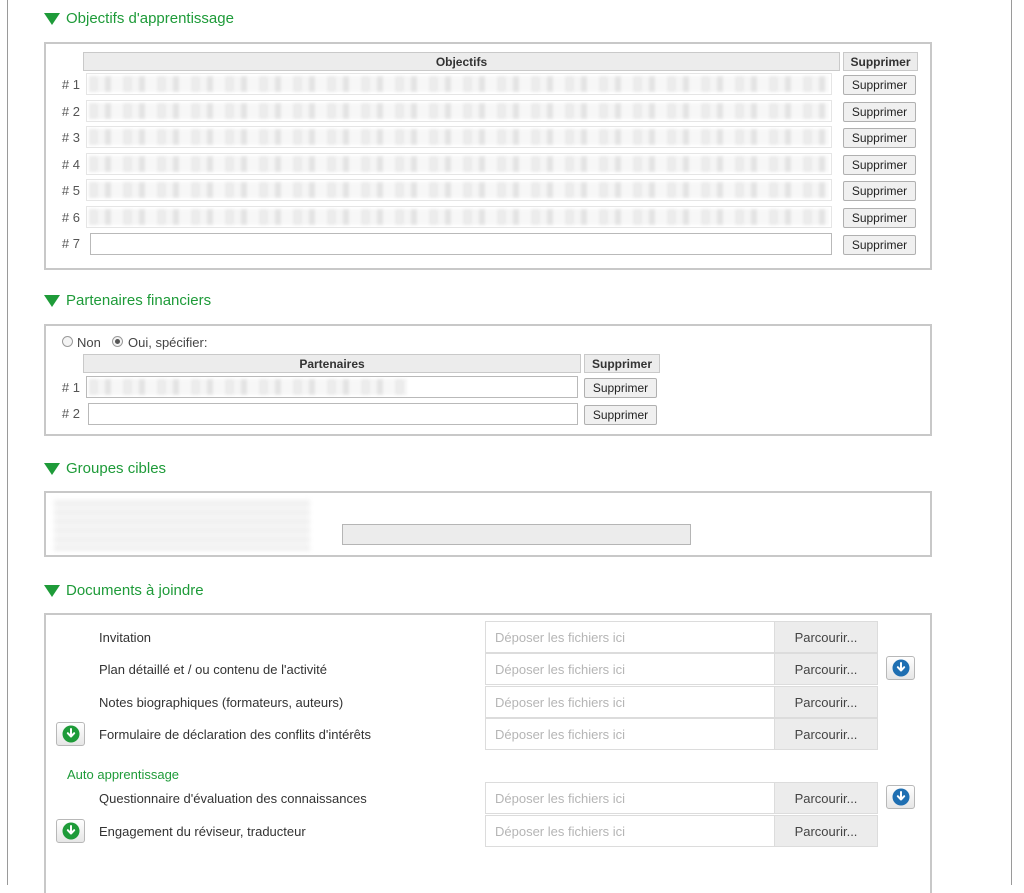 This screenshot has width=1024, height=893. I want to click on section-title: Groupes cibles, so click(116, 468).